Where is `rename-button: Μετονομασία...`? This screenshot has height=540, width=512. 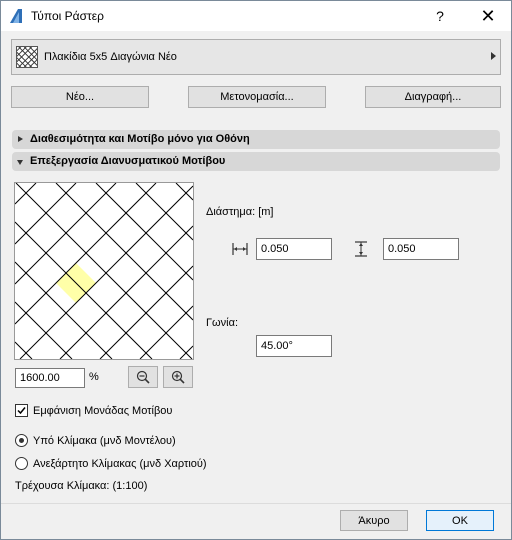
rename-button: Μετονομασία... is located at coordinates (257, 97).